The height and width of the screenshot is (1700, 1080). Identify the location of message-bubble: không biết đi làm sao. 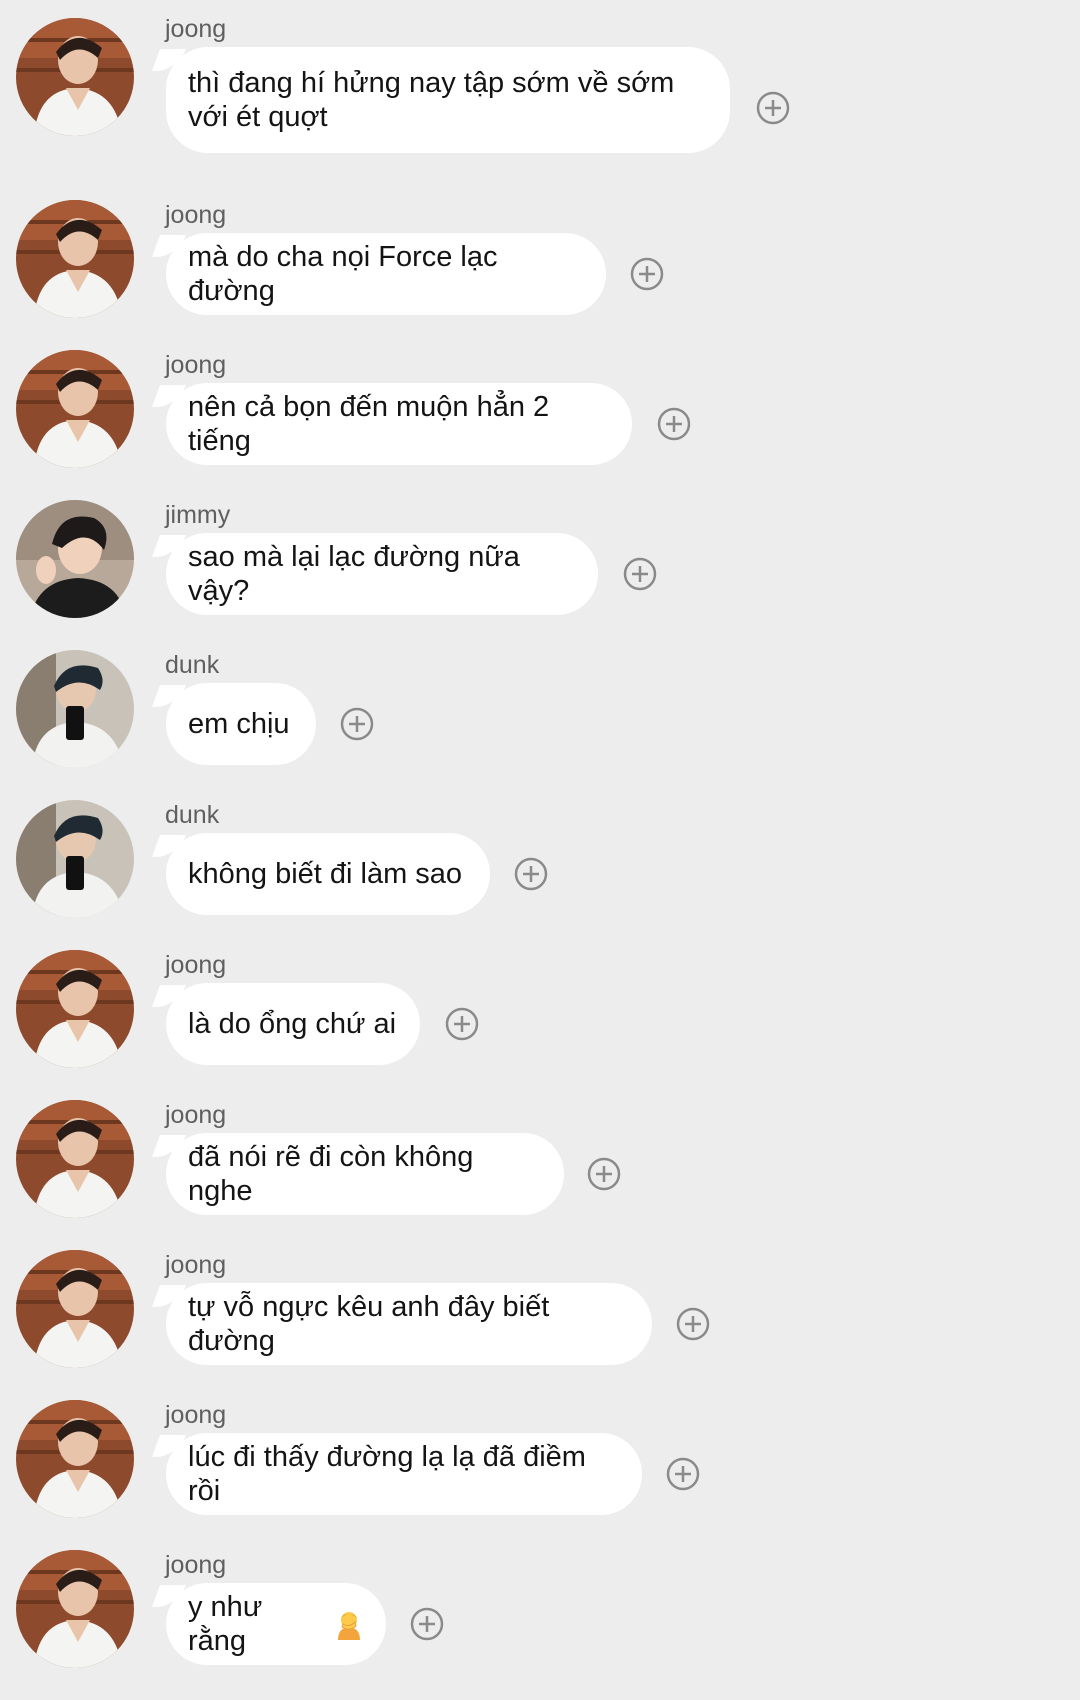
(328, 874).